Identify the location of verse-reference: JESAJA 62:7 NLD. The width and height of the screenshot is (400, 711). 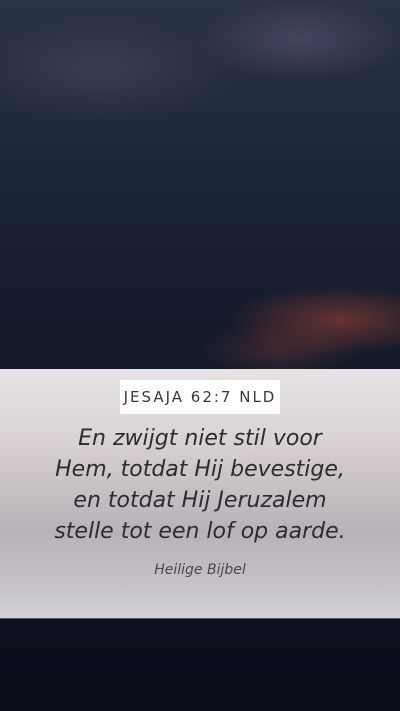
(200, 397).